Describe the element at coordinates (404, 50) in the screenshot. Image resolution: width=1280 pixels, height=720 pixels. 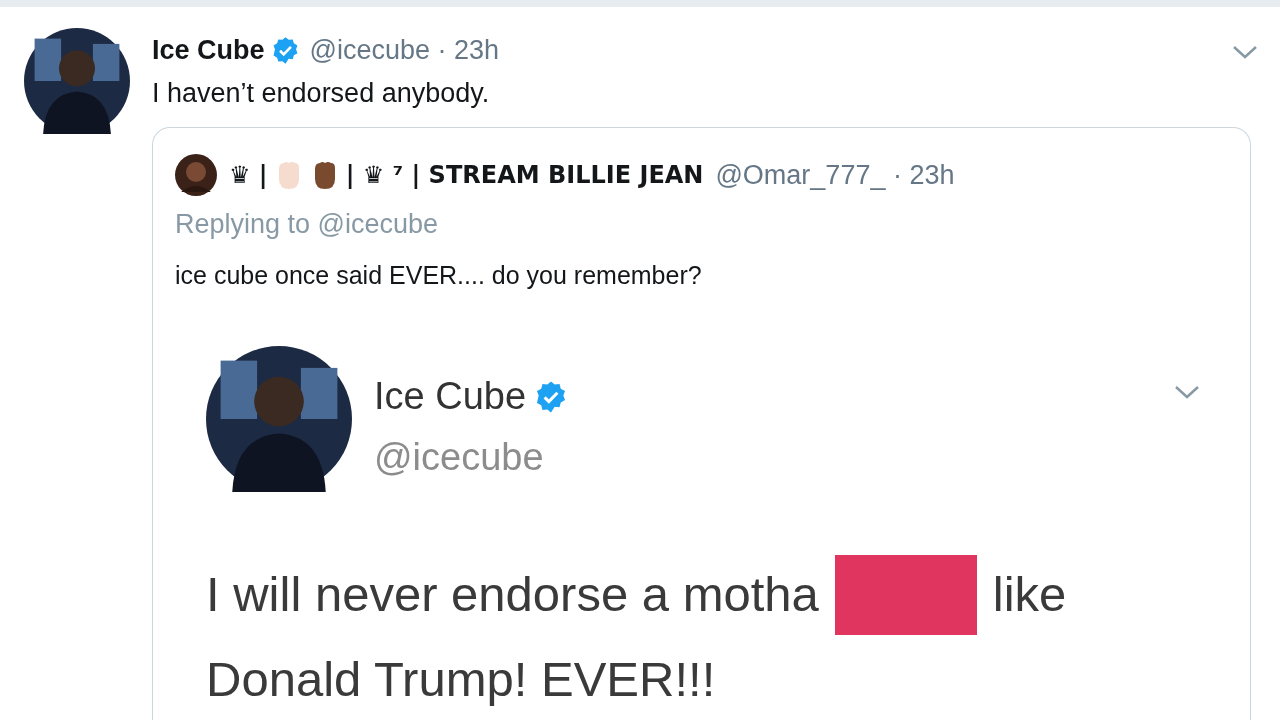
I see `author-handle: @icecube · 23h` at that location.